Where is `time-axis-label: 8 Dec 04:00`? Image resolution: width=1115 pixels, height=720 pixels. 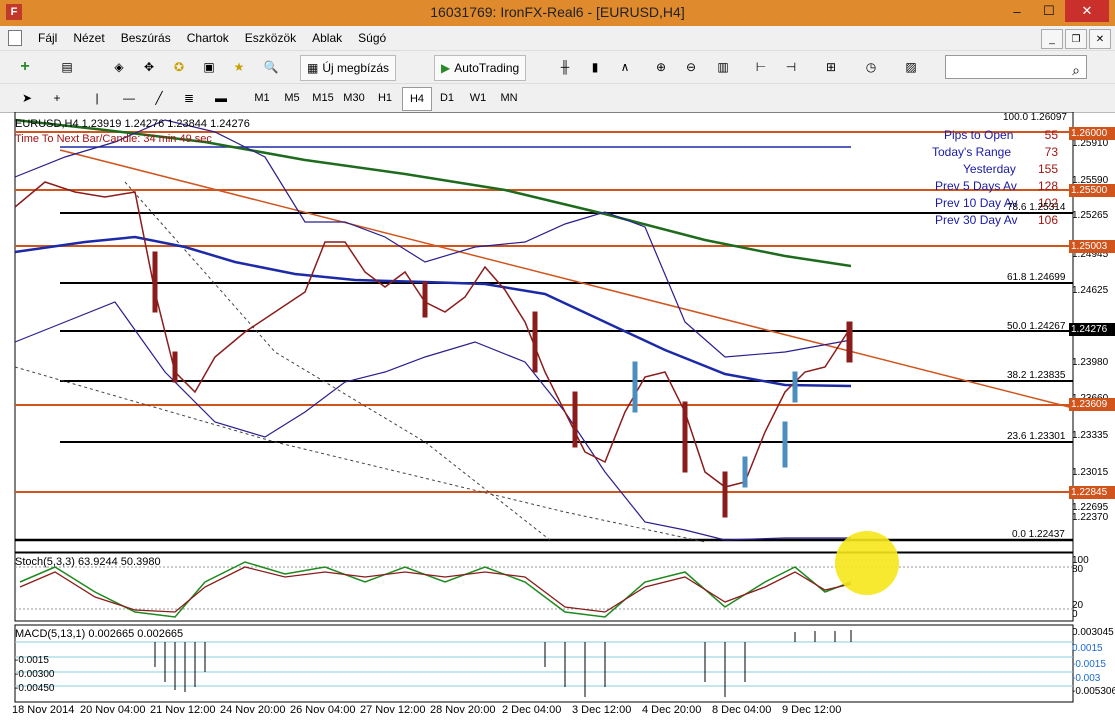 time-axis-label: 8 Dec 04:00 is located at coordinates (742, 710).